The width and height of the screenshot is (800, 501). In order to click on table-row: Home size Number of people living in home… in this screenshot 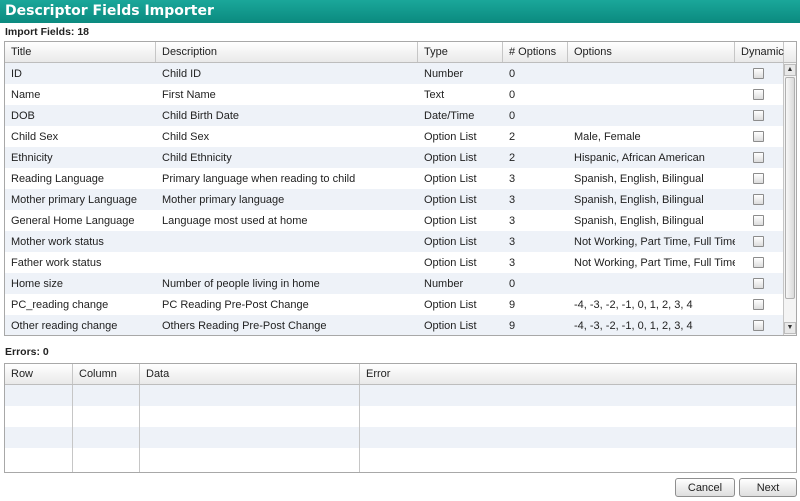, I will do `click(394, 283)`.